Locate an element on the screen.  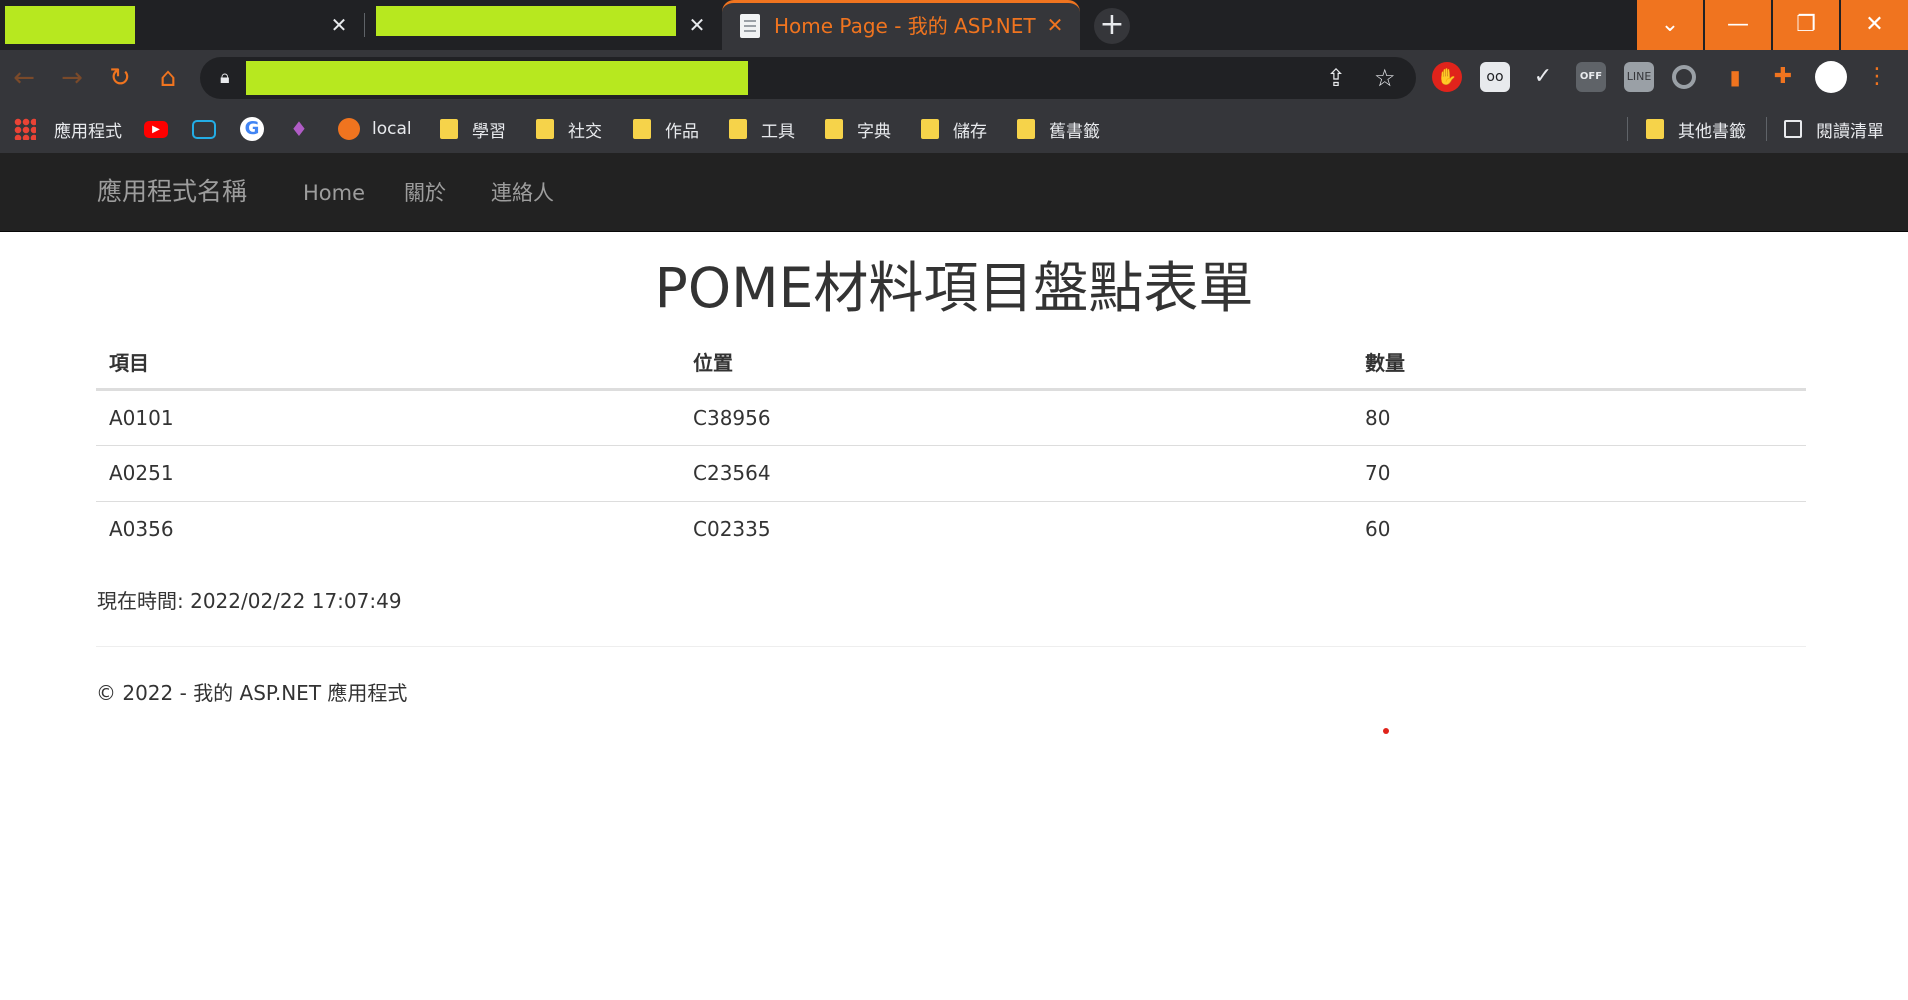
menu-kebab-icon: ⋮ is located at coordinates (1877, 77).